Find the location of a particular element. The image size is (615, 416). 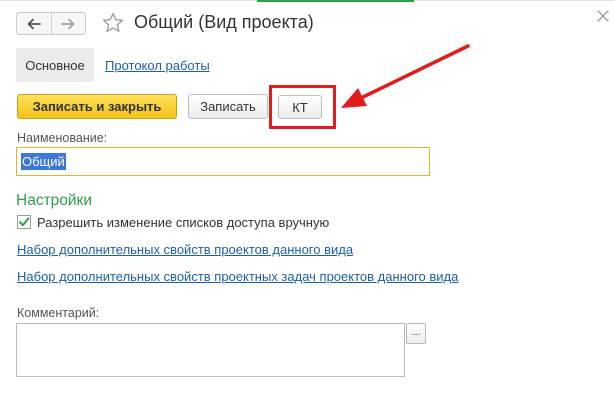

arrow-right-icon is located at coordinates (68, 23).